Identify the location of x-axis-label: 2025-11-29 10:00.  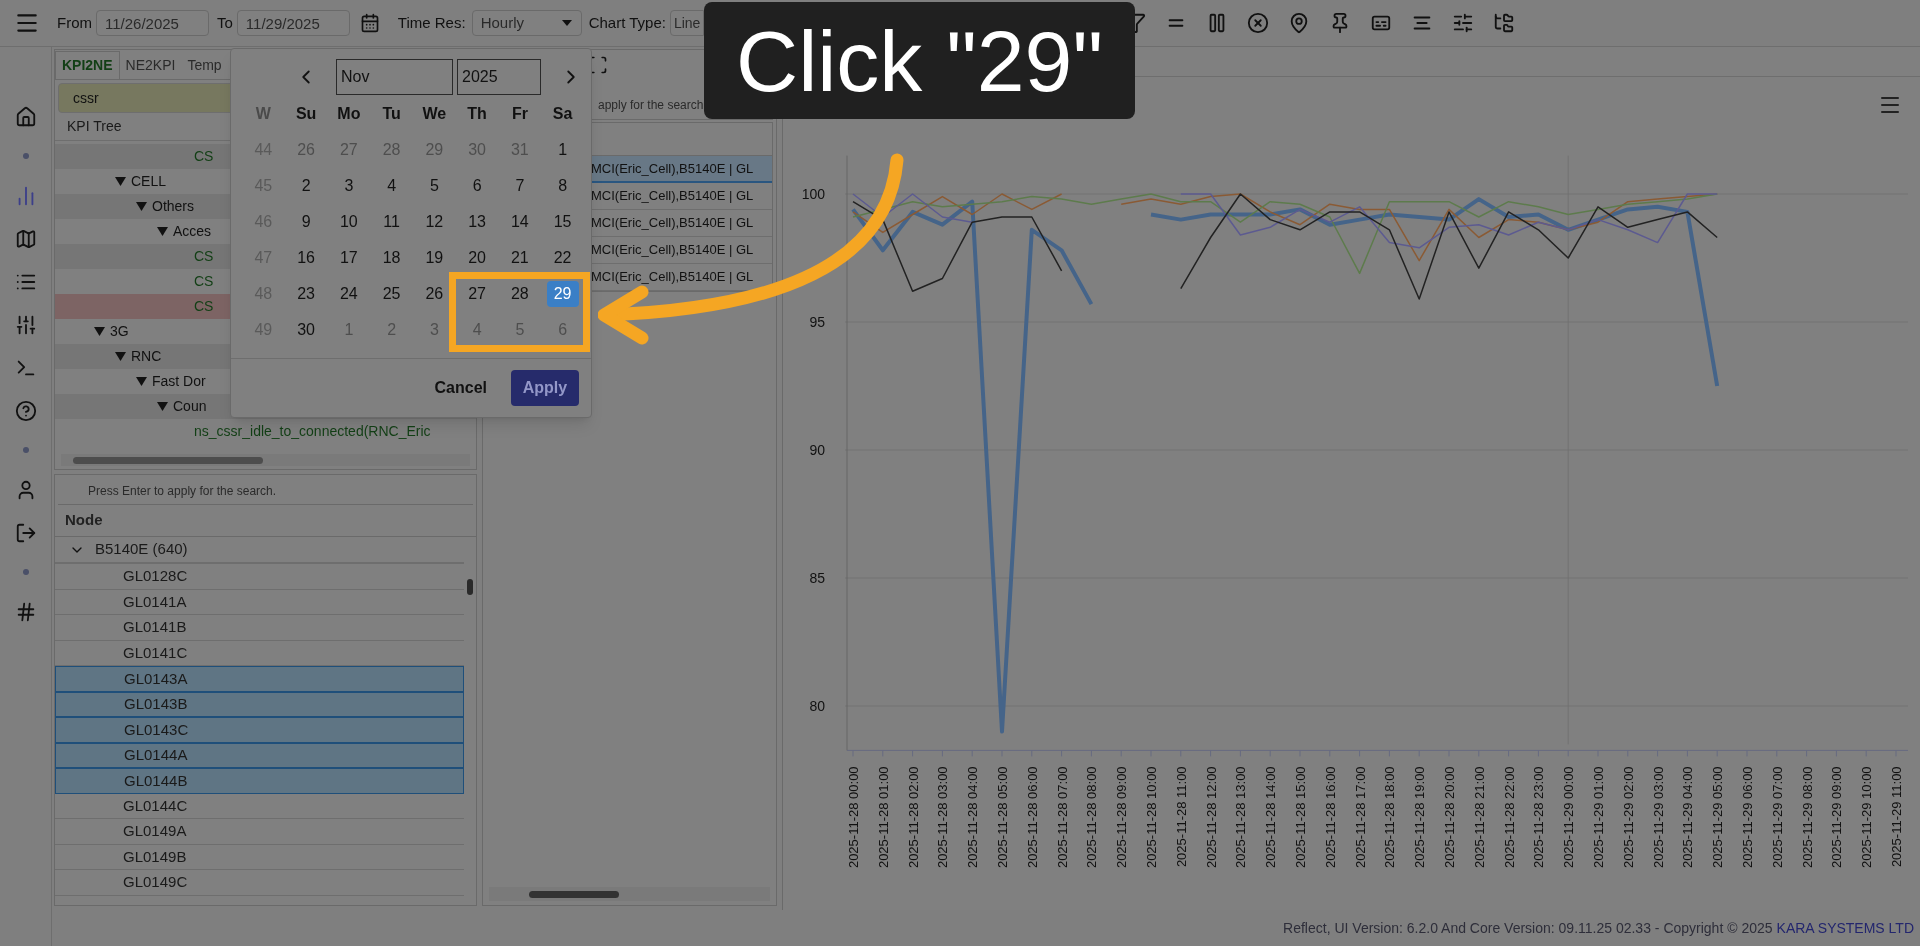
(1867, 817).